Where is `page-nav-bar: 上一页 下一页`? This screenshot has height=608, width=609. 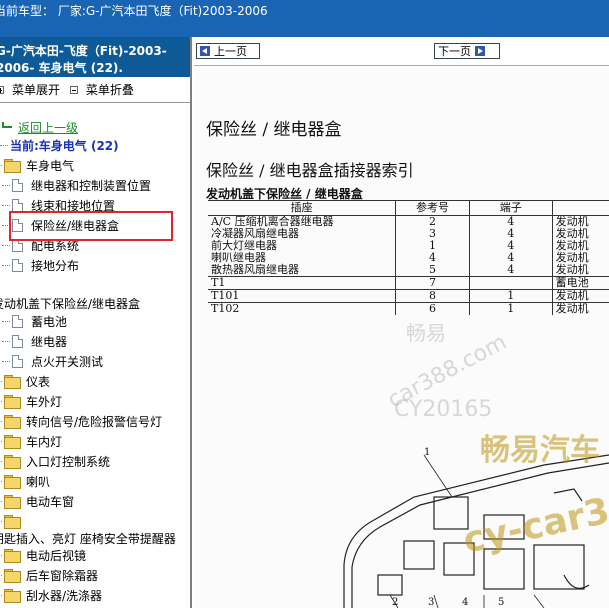
page-nav-bar: 上一页 下一页 is located at coordinates (401, 50).